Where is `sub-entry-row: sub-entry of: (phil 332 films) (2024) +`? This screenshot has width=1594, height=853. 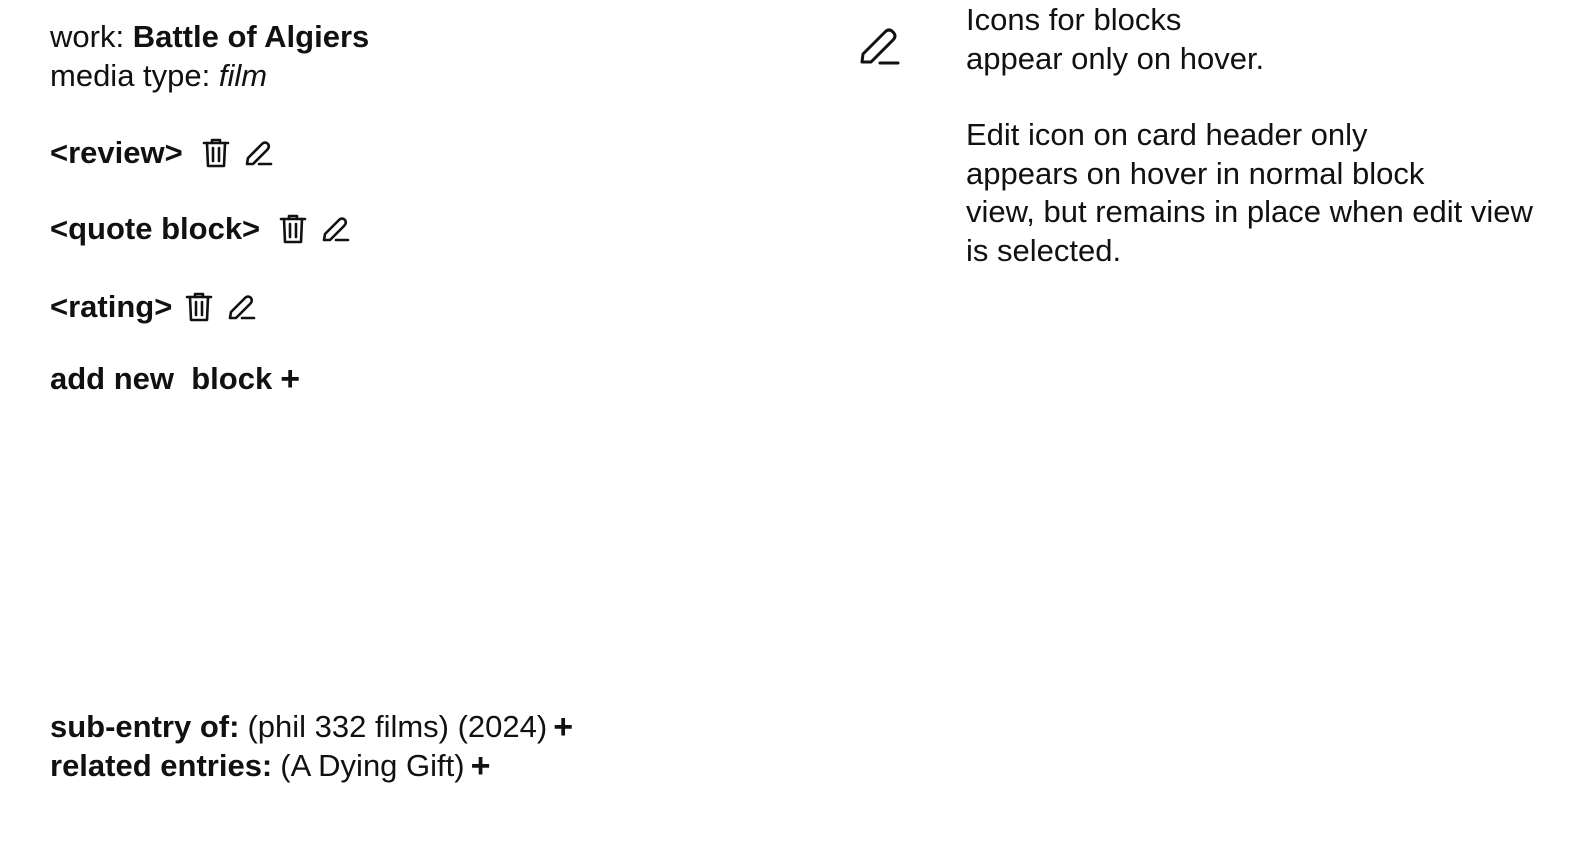 sub-entry-row: sub-entry of: (phil 332 films) (2024) + is located at coordinates (311, 726).